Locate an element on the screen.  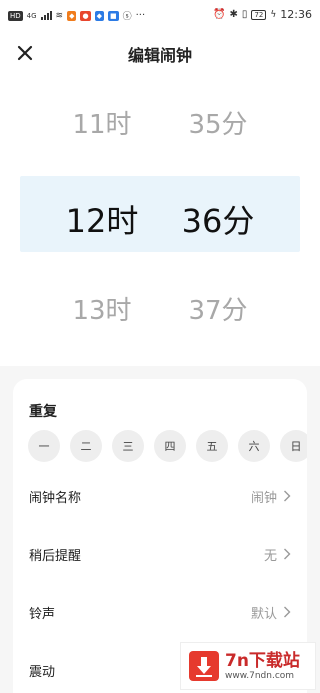
charging-icon: ϟ is located at coordinates (273, 14).